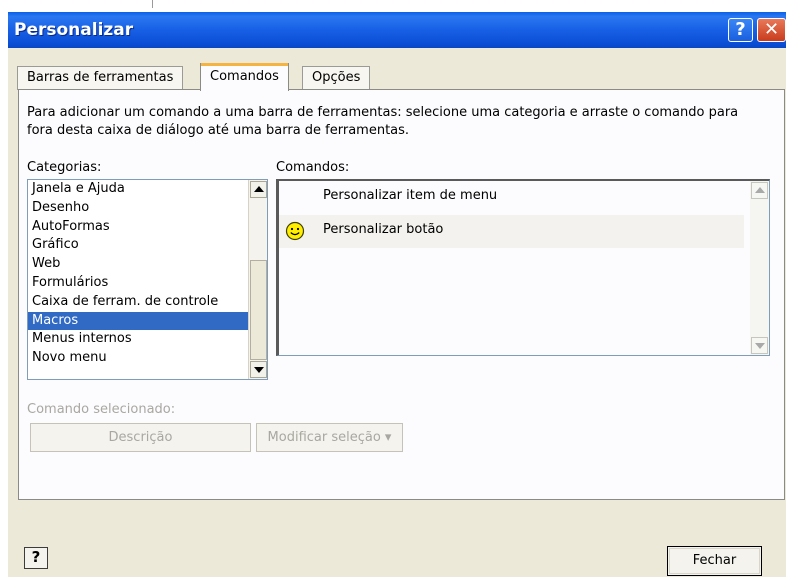 The width and height of the screenshot is (786, 577). I want to click on command-label: Personalizar item de menu, so click(410, 195).